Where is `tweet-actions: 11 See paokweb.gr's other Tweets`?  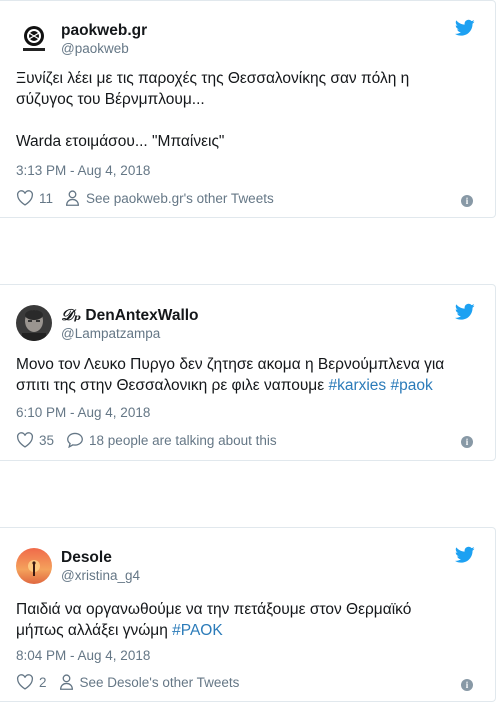
tweet-actions: 11 See paokweb.gr's other Tweets is located at coordinates (145, 198).